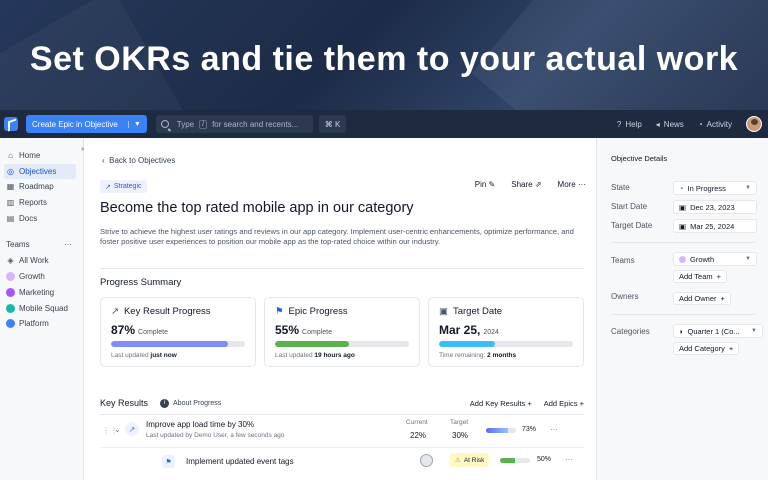  I want to click on target-value: 30%, so click(460, 435).